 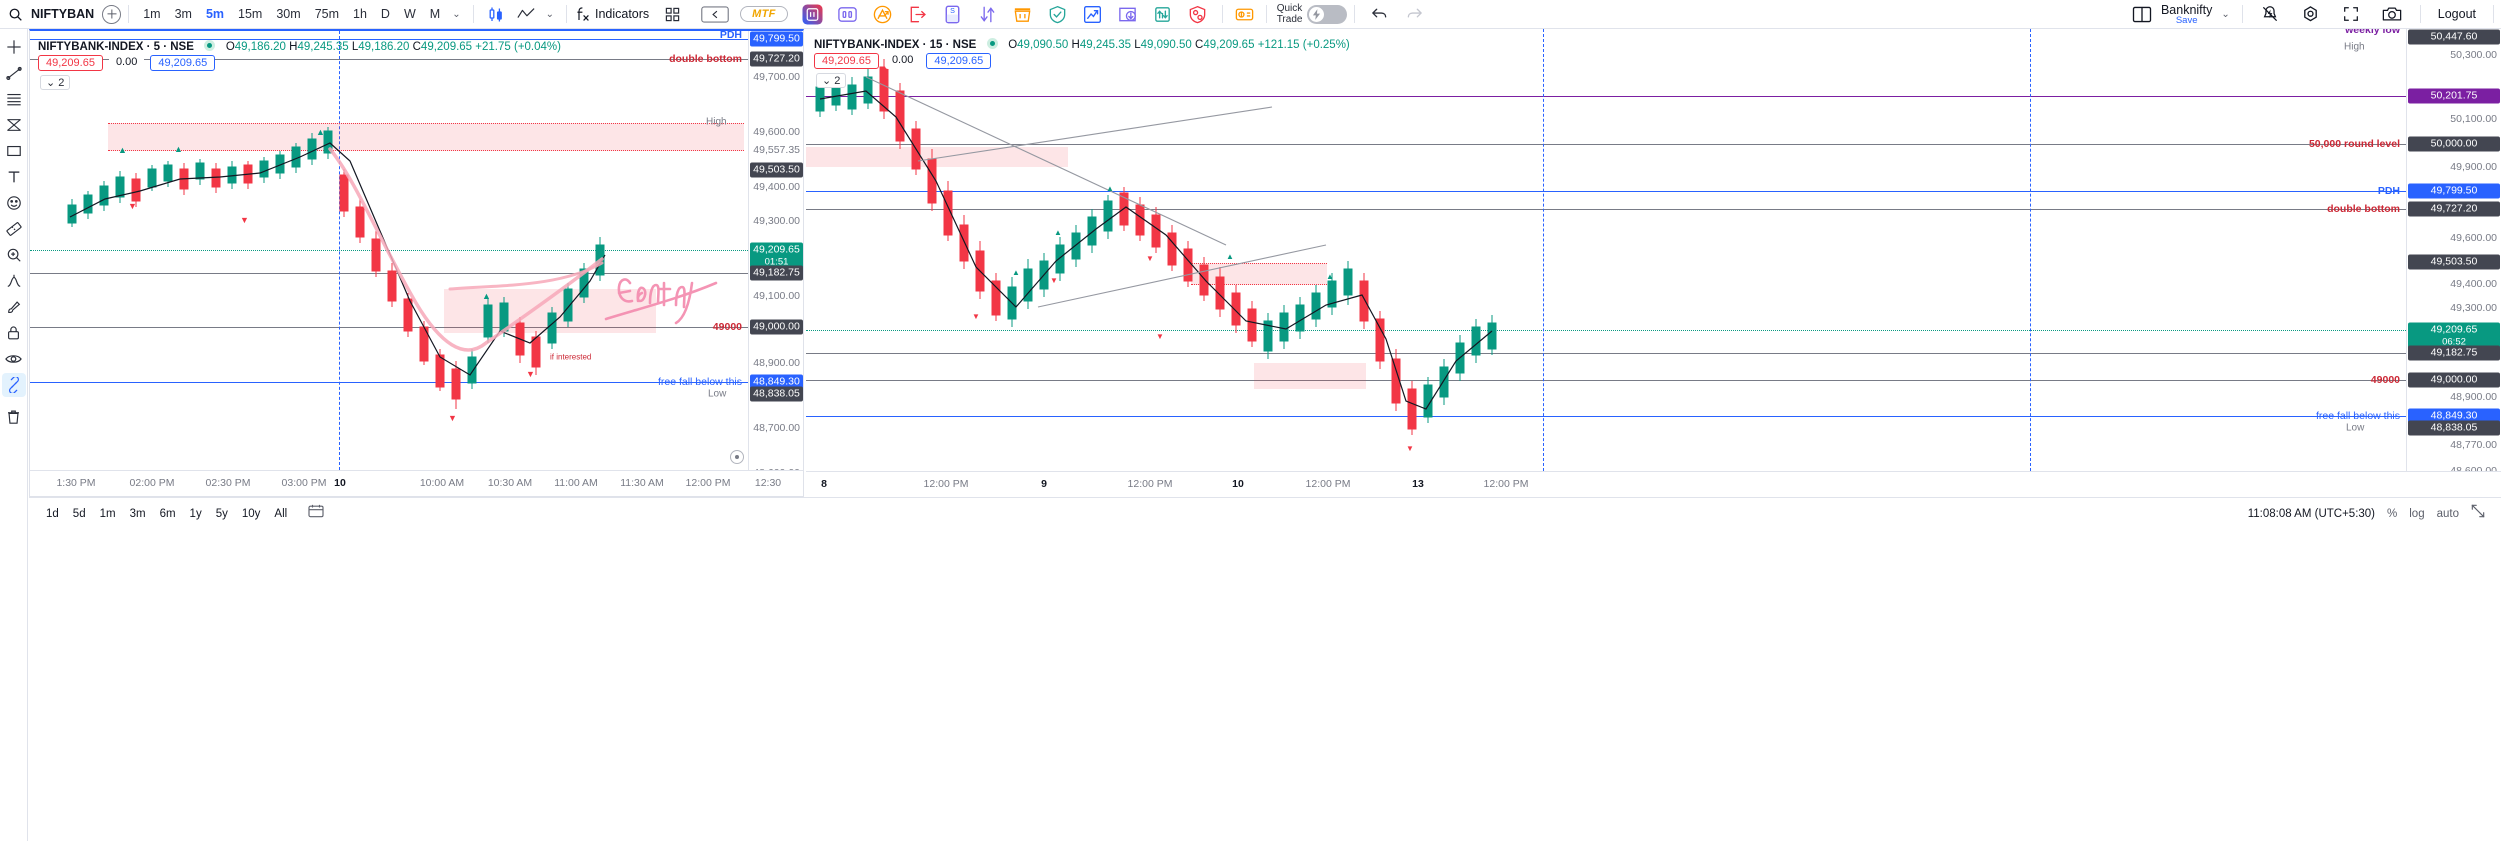 What do you see at coordinates (327, 14) in the screenshot?
I see `timeframe-75m: 75m` at bounding box center [327, 14].